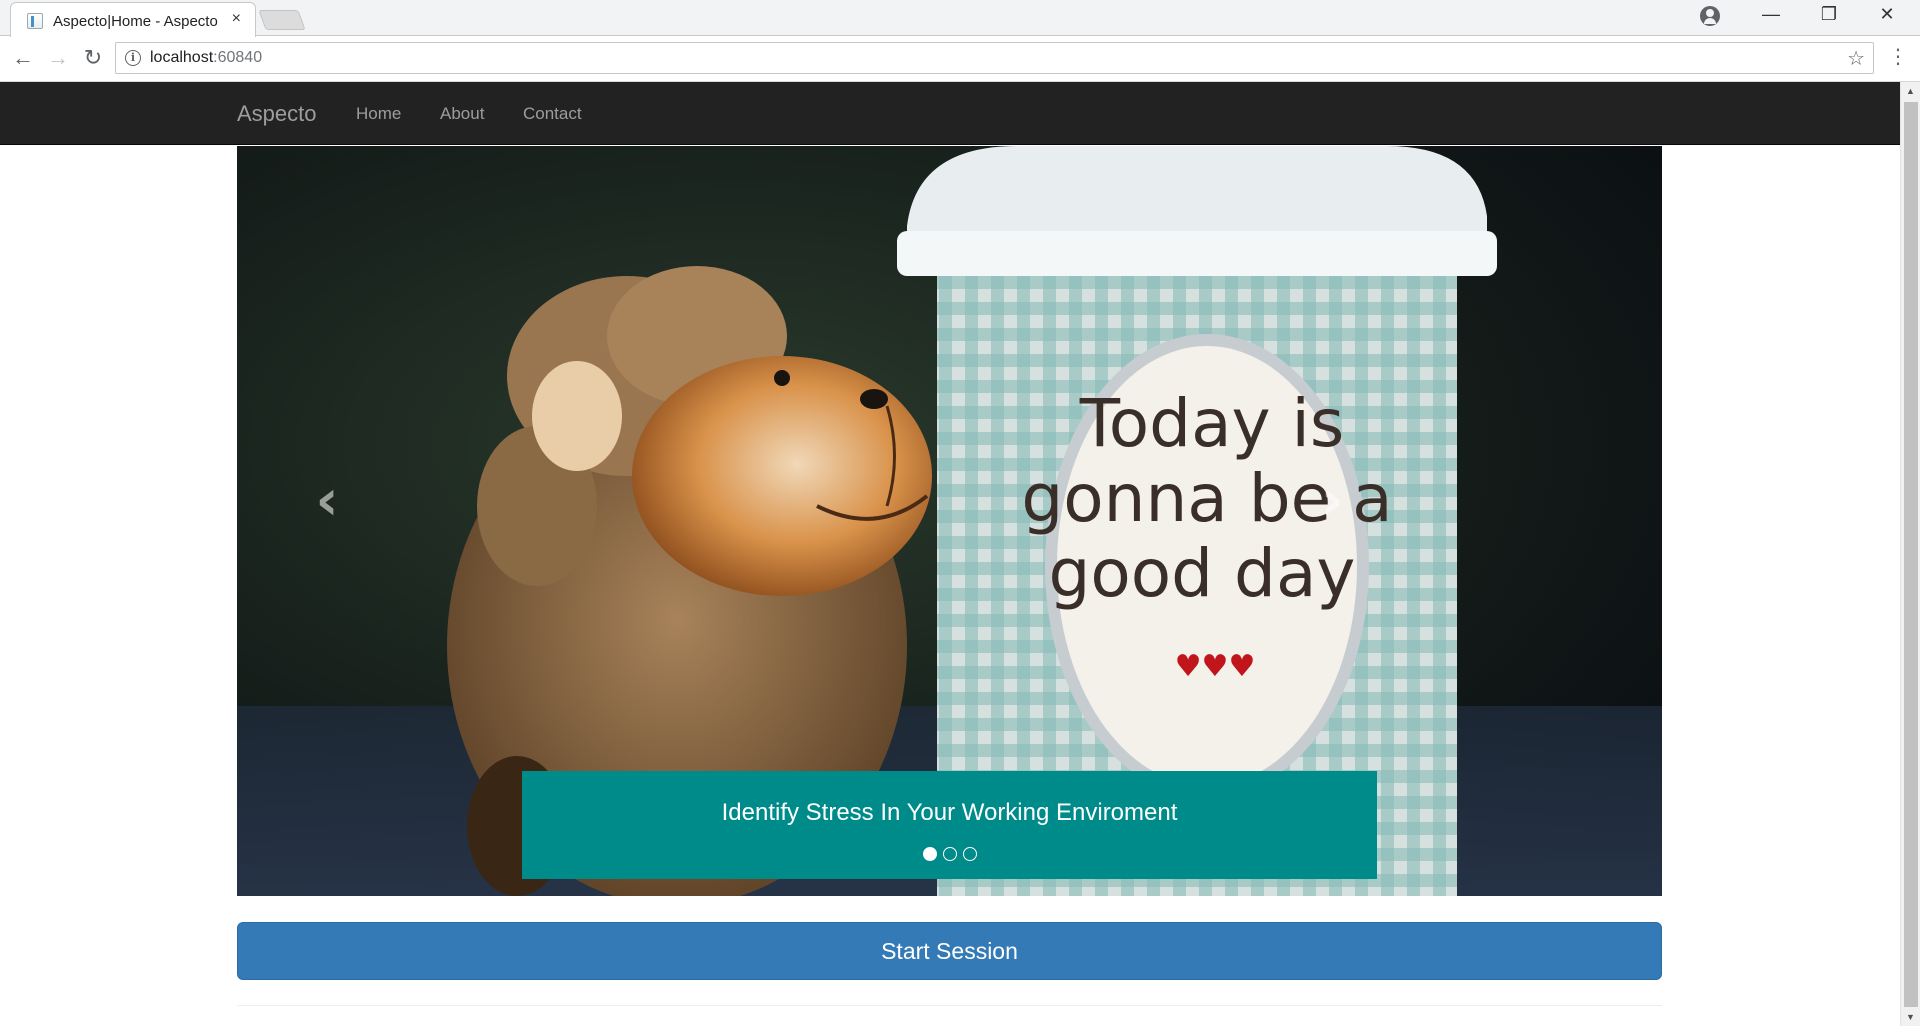 The image size is (1920, 1026). I want to click on tab-close-icon: ×, so click(236, 19).